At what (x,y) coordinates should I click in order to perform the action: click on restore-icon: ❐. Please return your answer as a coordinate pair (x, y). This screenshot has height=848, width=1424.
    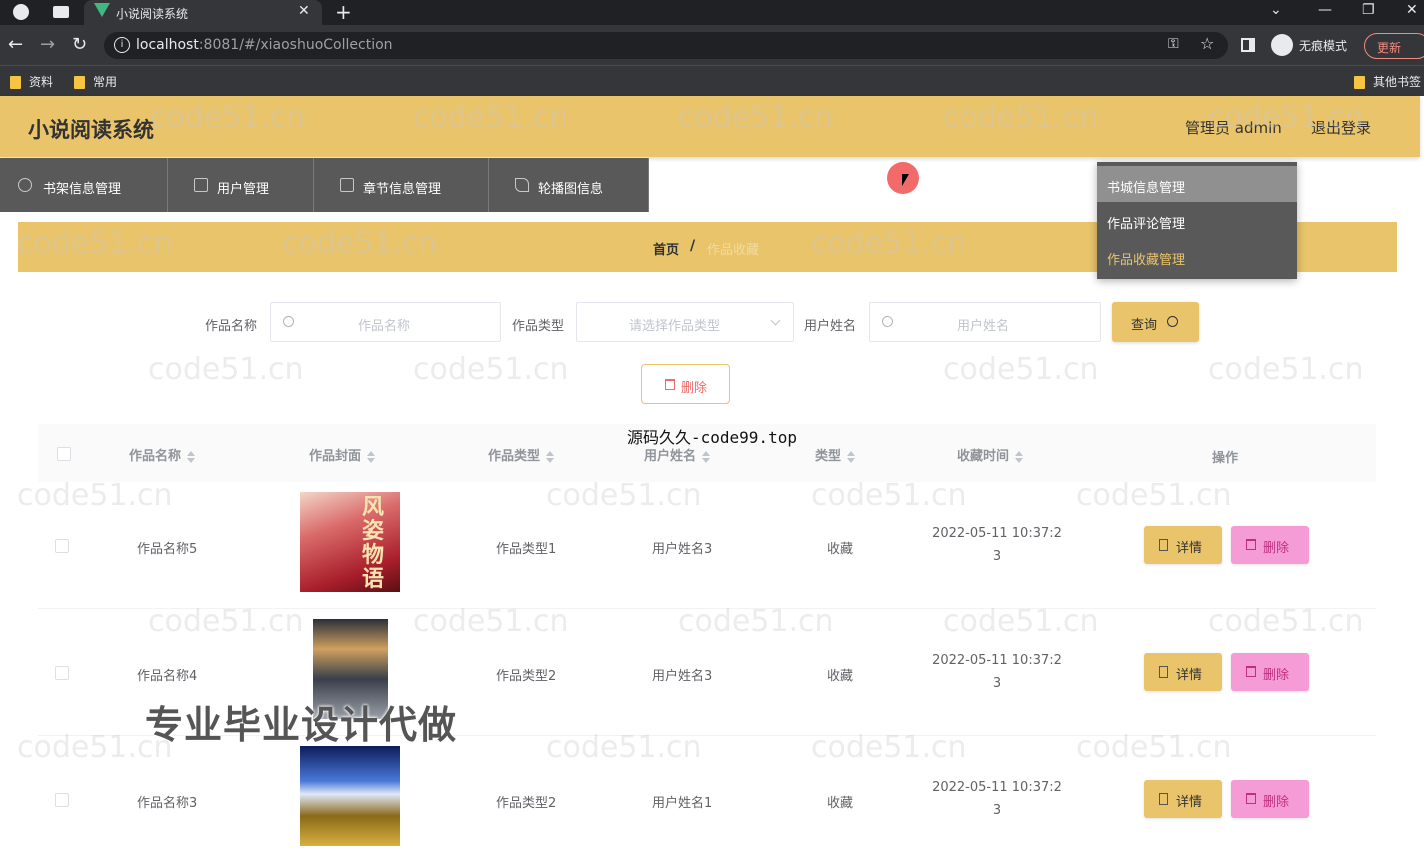
    Looking at the image, I should click on (1368, 10).